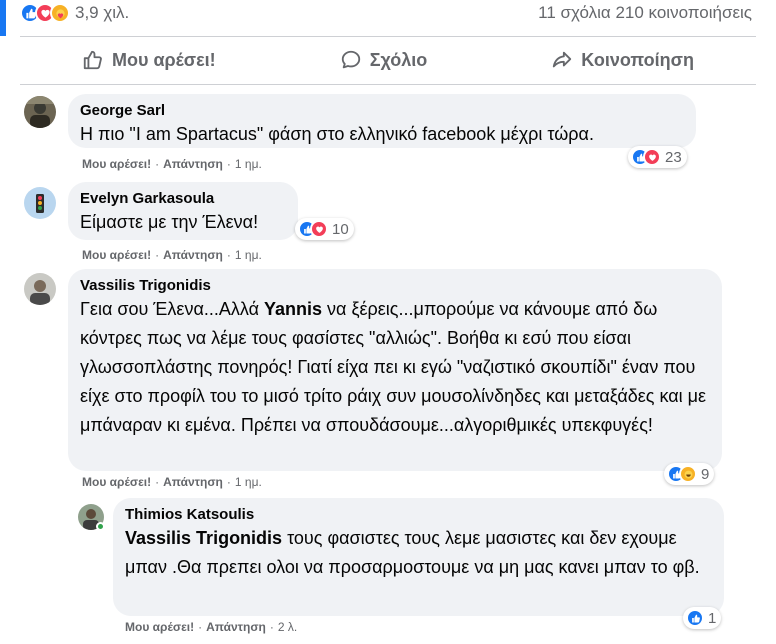 This screenshot has height=644, width=776. What do you see at coordinates (74, 13) in the screenshot?
I see `reactions-summary-left: 3,9 χιλ.` at bounding box center [74, 13].